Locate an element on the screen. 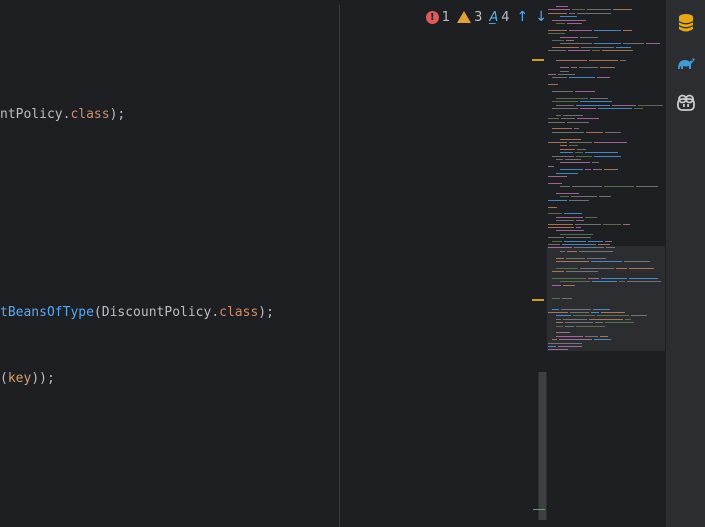  code-line-3: (key)); is located at coordinates (27, 378).